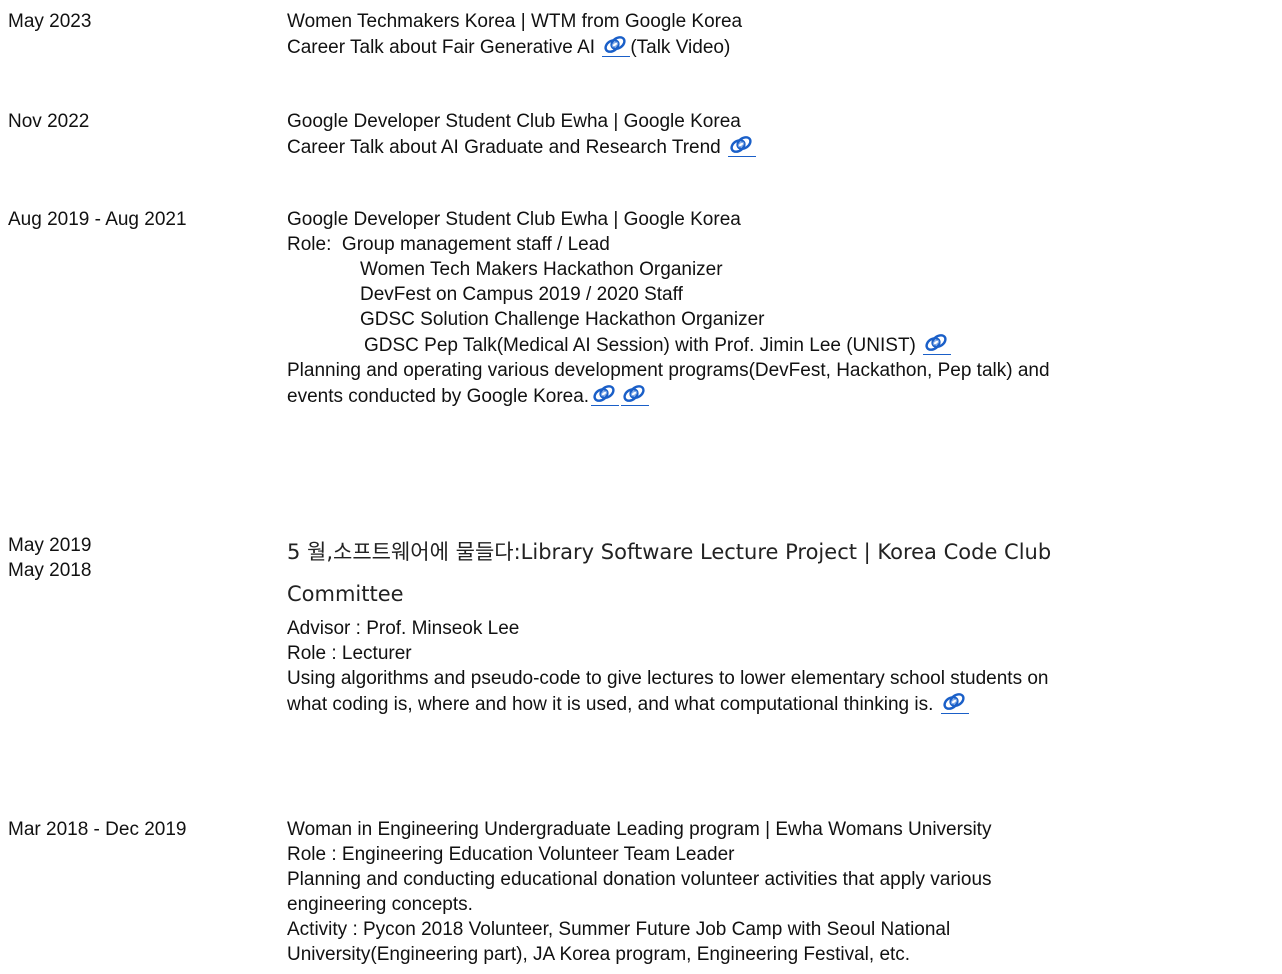 The height and width of the screenshot is (974, 1282). I want to click on role-item: DevFest on Campus 2019 / 2020 Staff, so click(521, 294).